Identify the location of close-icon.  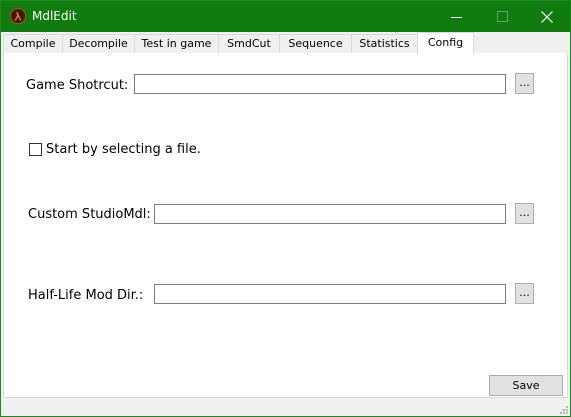
(547, 17).